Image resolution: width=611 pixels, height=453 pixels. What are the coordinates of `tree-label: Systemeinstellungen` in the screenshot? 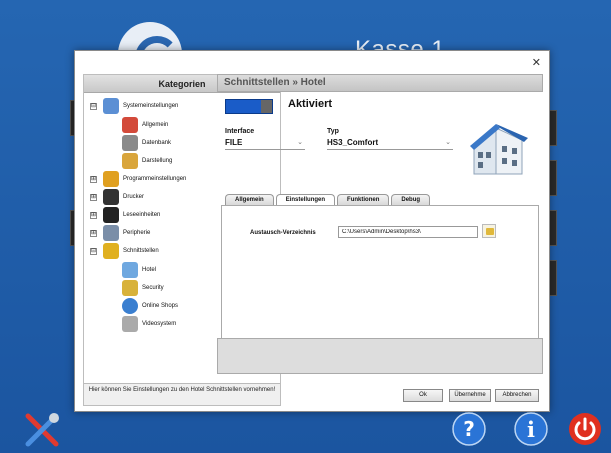 It's located at (151, 106).